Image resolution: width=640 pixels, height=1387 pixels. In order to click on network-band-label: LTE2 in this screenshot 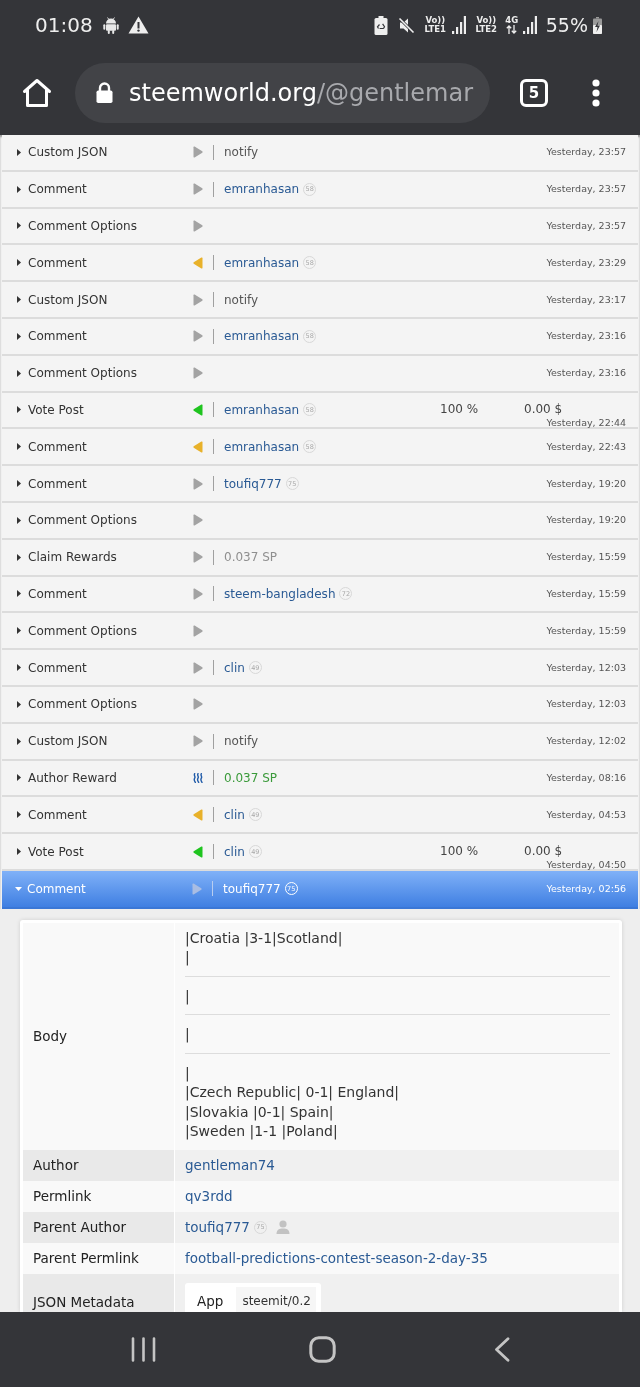, I will do `click(486, 29)`.